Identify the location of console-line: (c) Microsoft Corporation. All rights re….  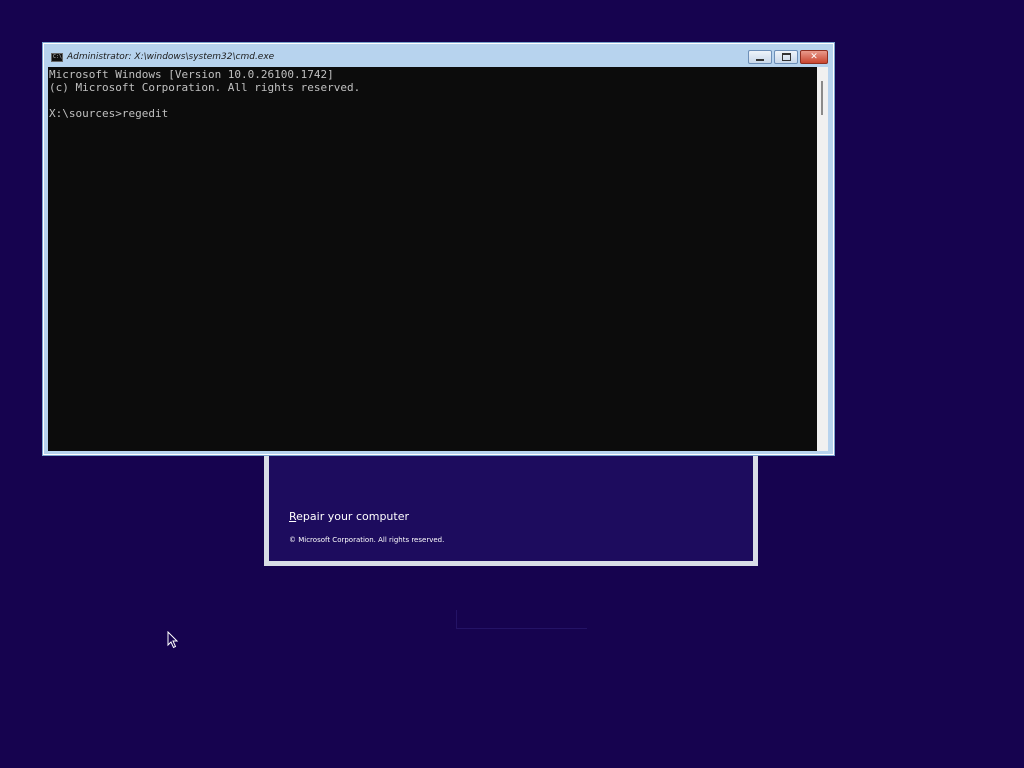
(205, 87).